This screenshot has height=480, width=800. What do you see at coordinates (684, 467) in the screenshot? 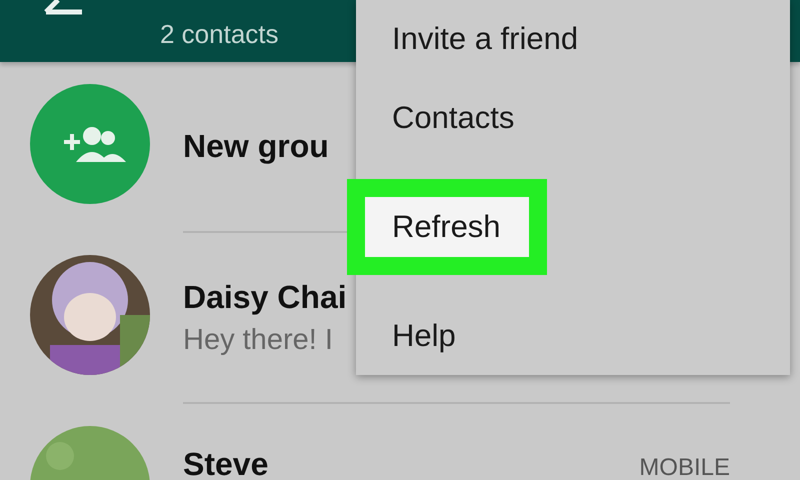
I see `phone-type-label: MOBILE` at bounding box center [684, 467].